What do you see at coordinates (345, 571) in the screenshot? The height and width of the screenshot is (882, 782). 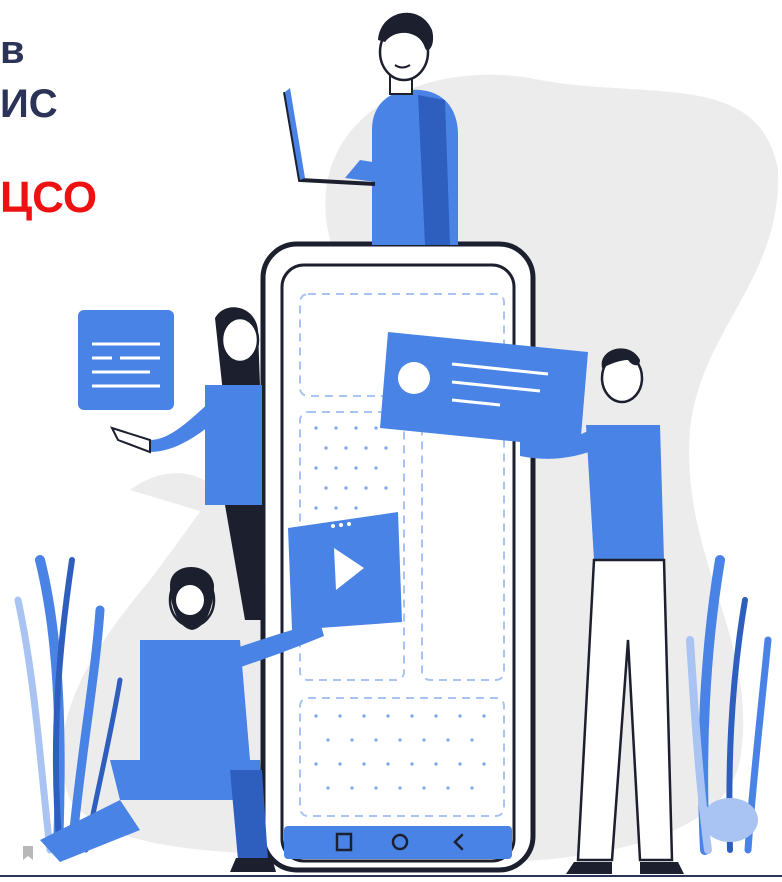 I see `video-card-icon` at bounding box center [345, 571].